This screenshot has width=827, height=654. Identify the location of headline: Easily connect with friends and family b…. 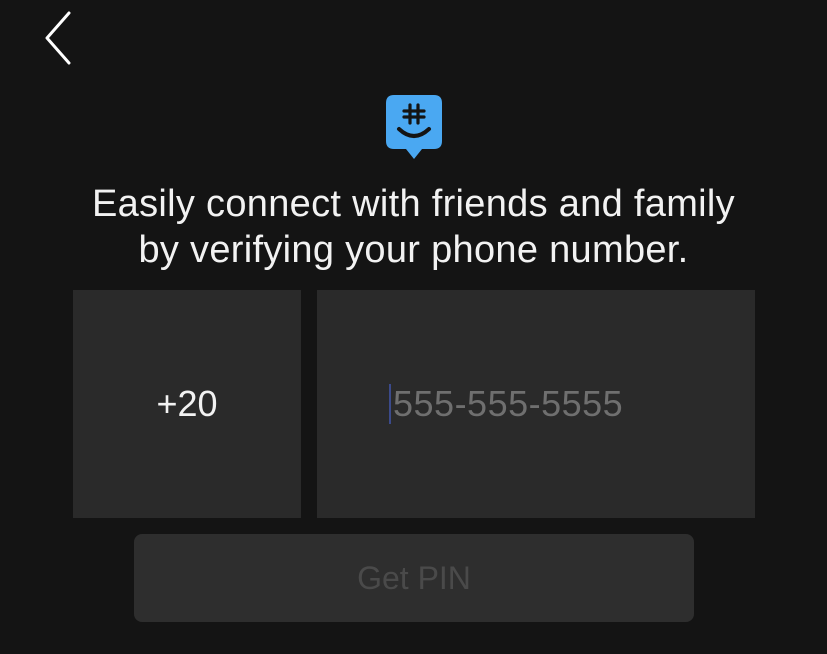
(413, 227).